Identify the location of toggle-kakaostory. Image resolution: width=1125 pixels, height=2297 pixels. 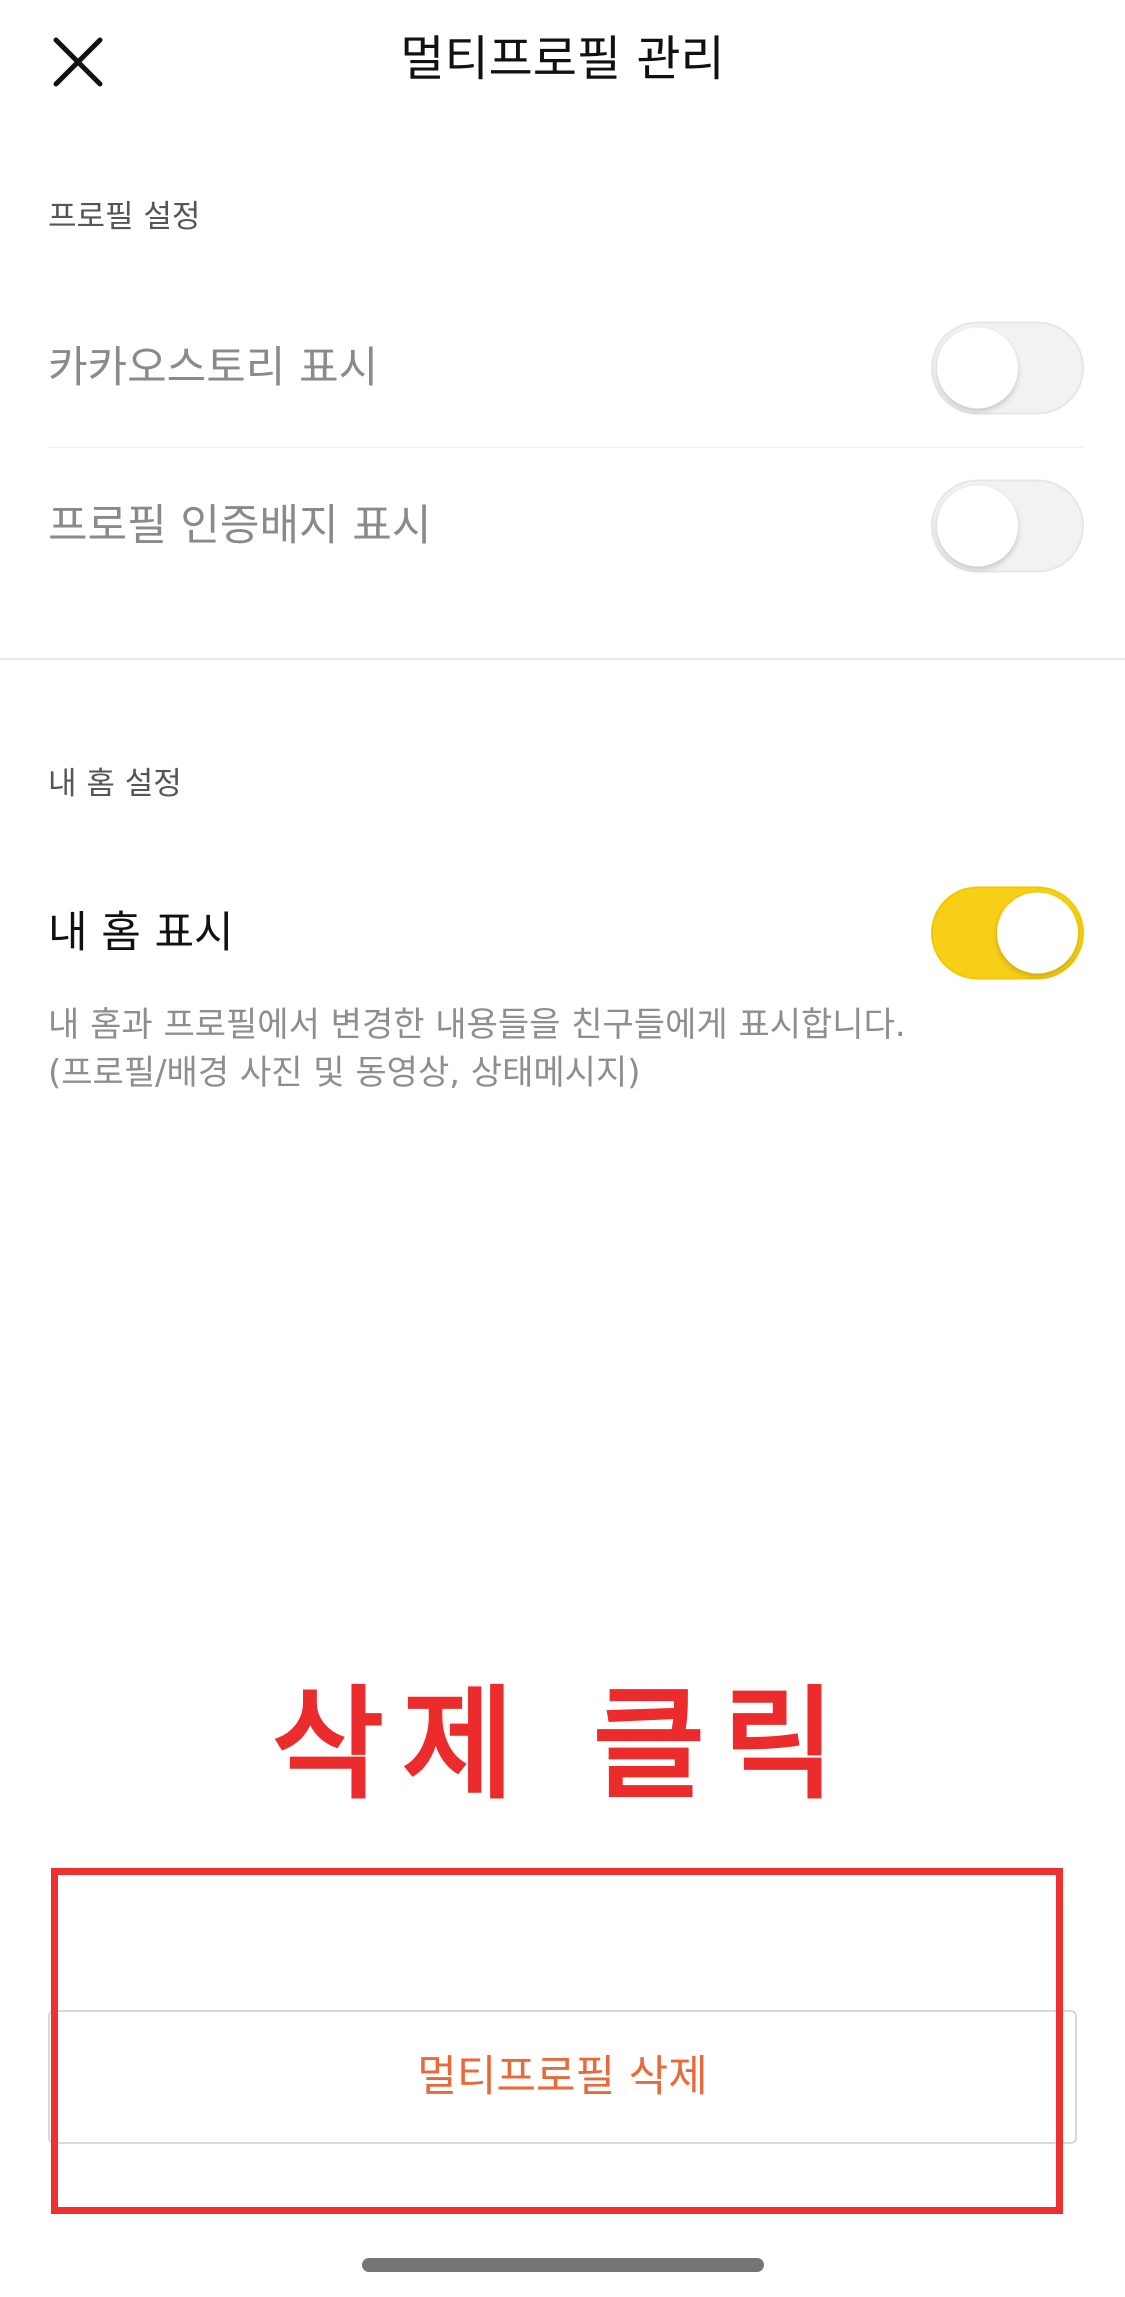
(1007, 368).